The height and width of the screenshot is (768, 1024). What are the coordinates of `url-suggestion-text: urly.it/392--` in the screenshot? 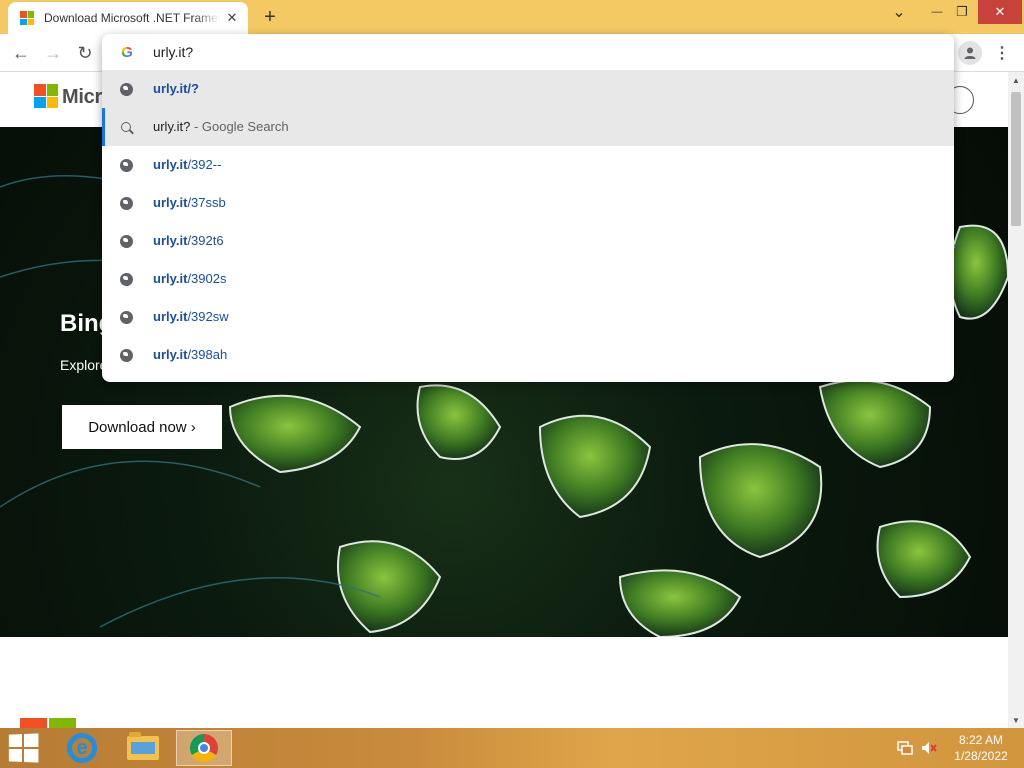 It's located at (187, 164).